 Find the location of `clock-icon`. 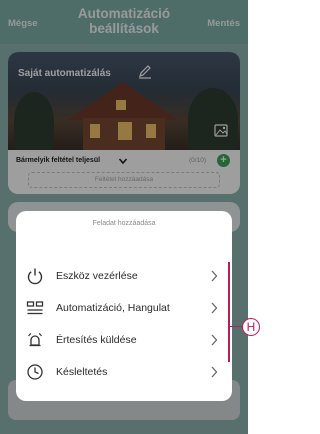

clock-icon is located at coordinates (35, 372).